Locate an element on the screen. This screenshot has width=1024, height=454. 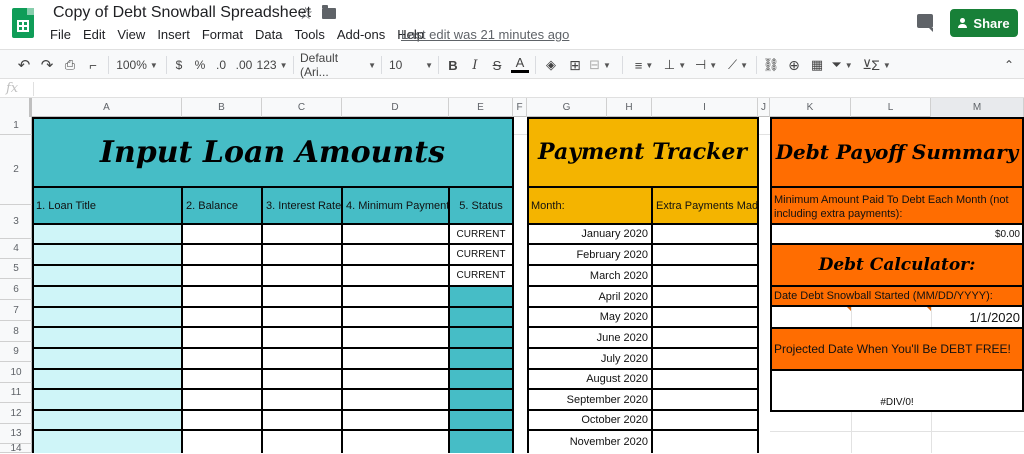
projected-date-label: Projected Date When You'll Be DEBT FREE! is located at coordinates (897, 349).